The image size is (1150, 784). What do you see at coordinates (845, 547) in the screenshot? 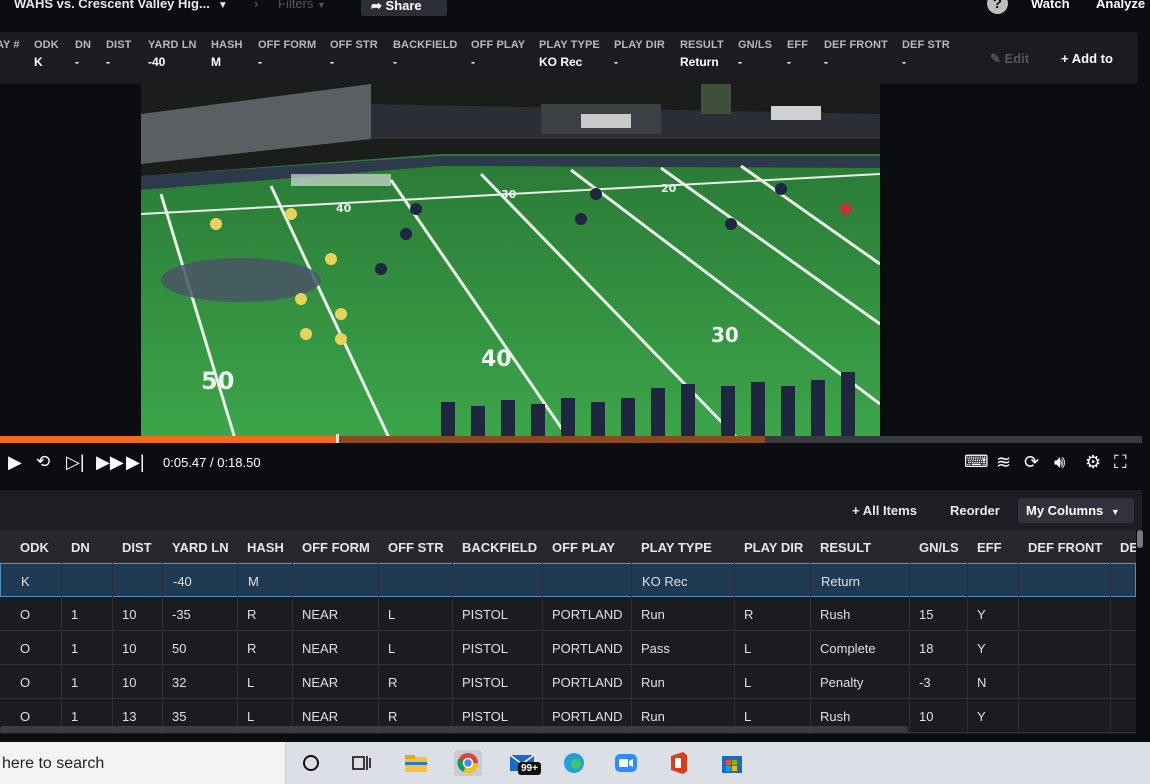
I see `column-header: RESULT` at bounding box center [845, 547].